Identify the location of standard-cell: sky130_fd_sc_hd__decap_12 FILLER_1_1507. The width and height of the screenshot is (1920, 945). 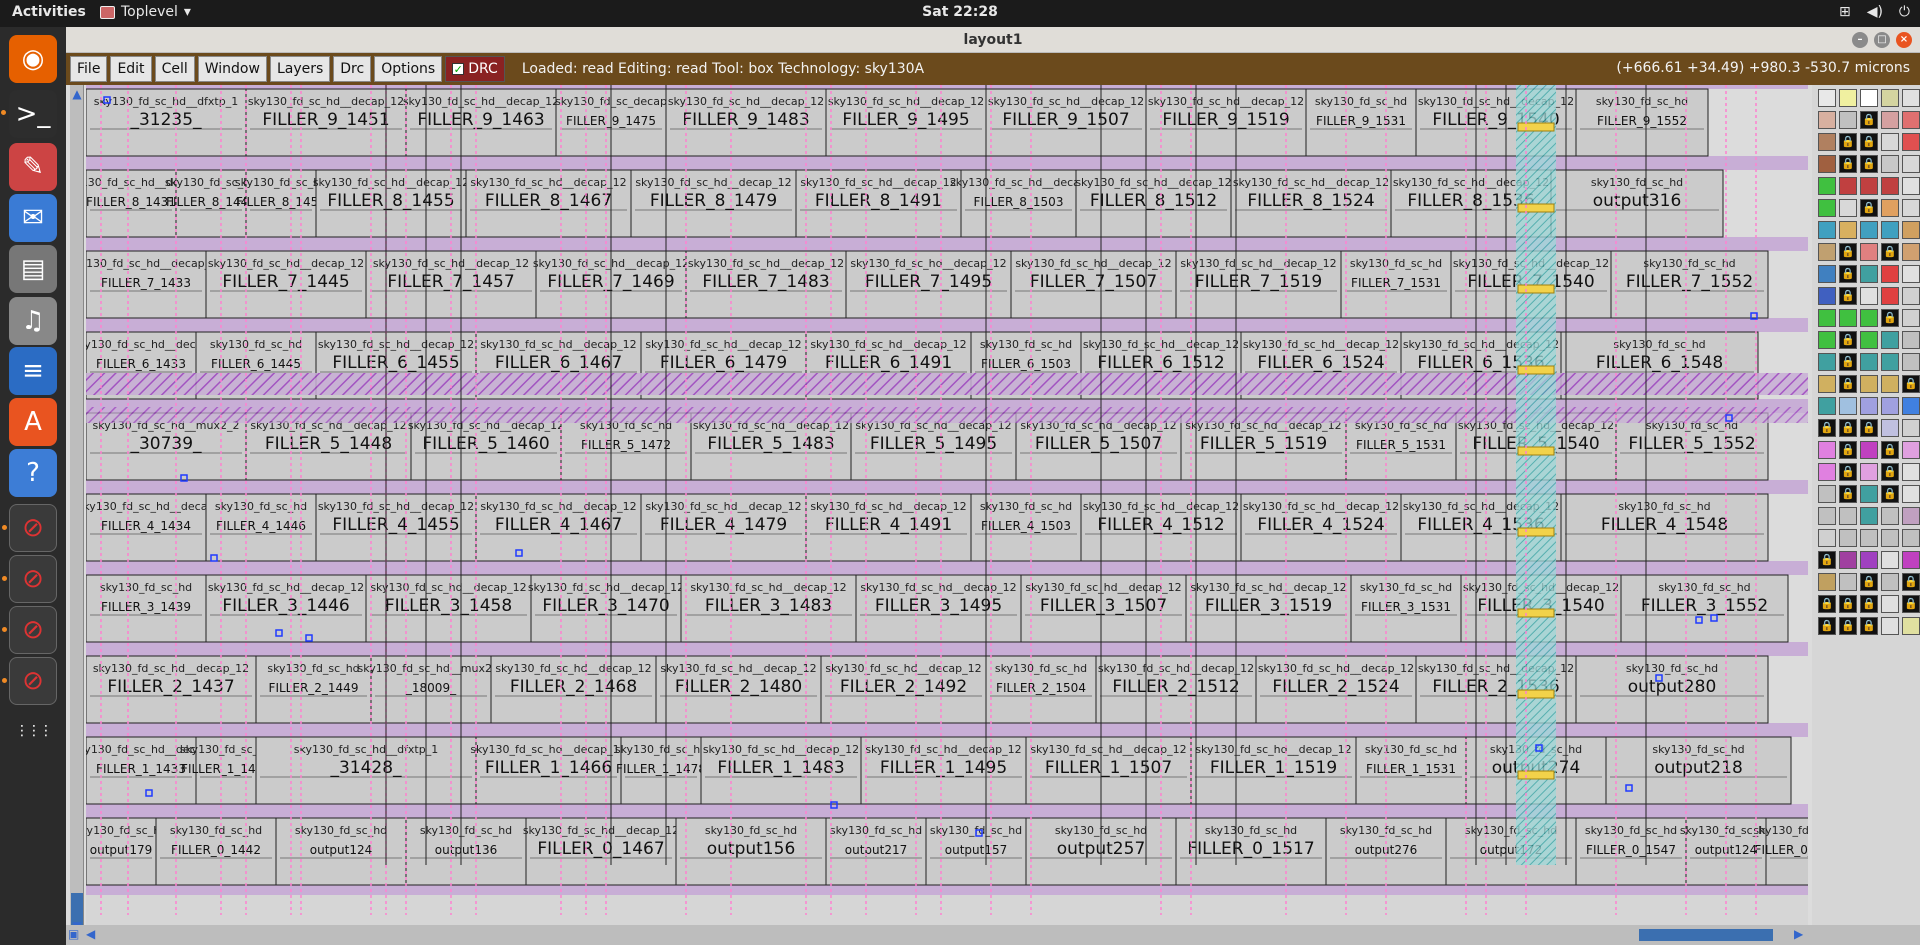
(1108, 770).